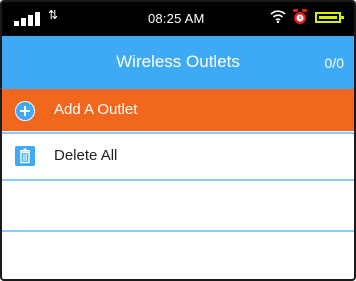 This screenshot has height=281, width=356. I want to click on divider, so click(178, 231).